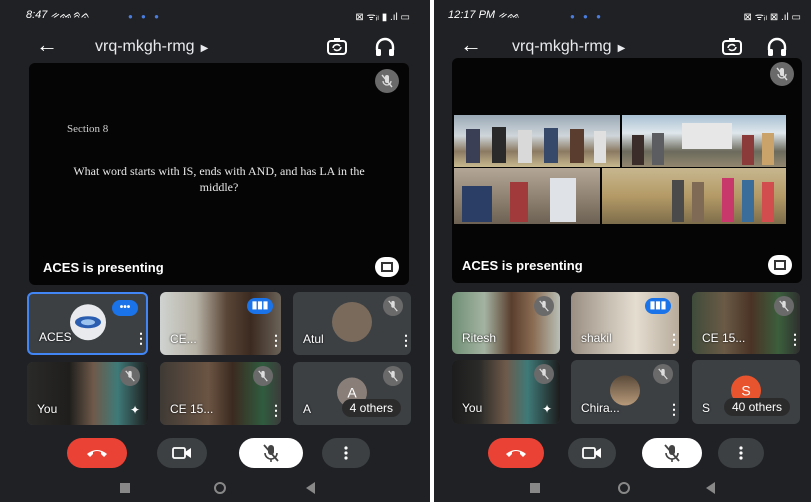  What do you see at coordinates (215, 15) in the screenshot?
I see `status-bar: 8:47 ᨀᨐᨑᨊ ● ● ● ⊠ ᯤᵢₗ ▮ .ıl ▭` at bounding box center [215, 15].